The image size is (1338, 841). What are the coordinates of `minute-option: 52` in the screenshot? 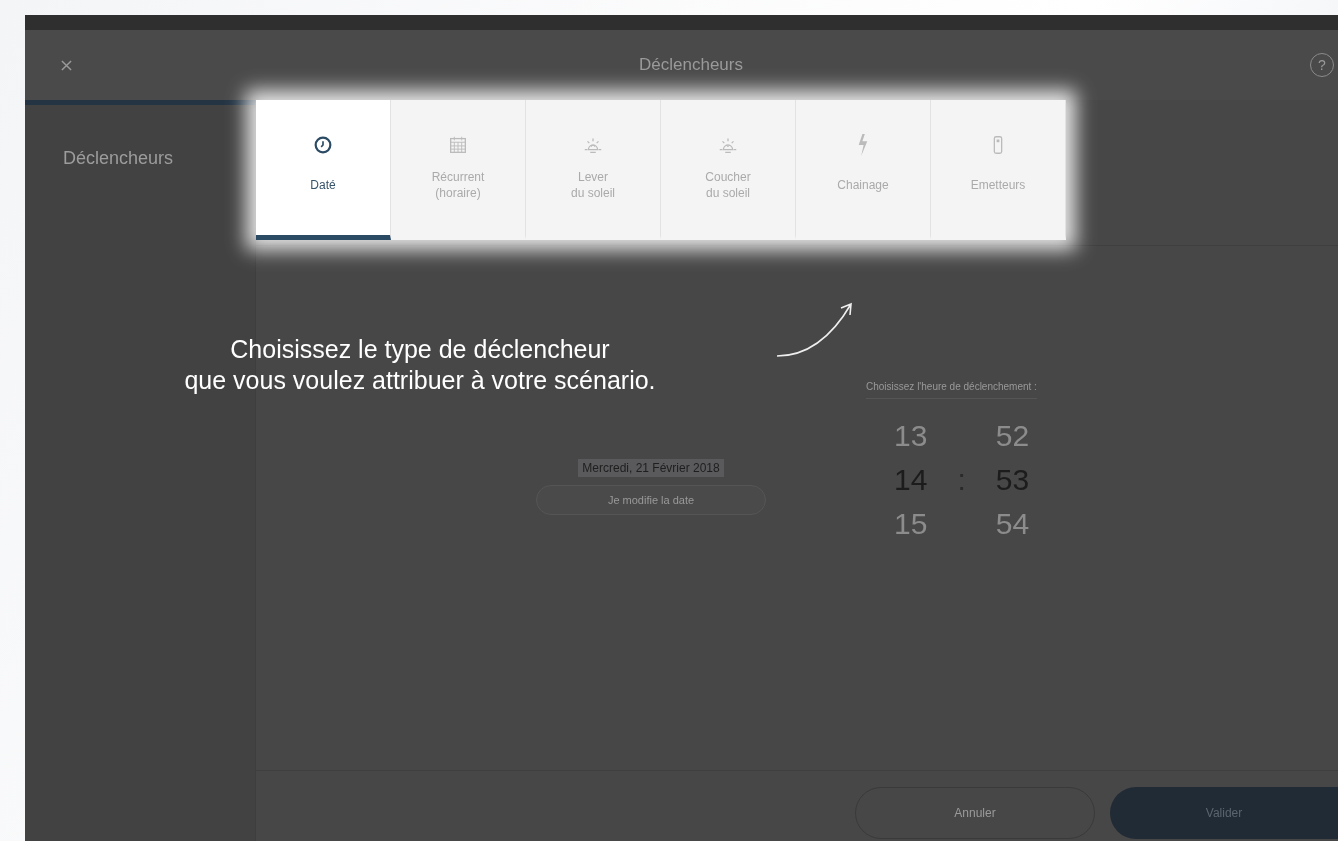 It's located at (1012, 436).